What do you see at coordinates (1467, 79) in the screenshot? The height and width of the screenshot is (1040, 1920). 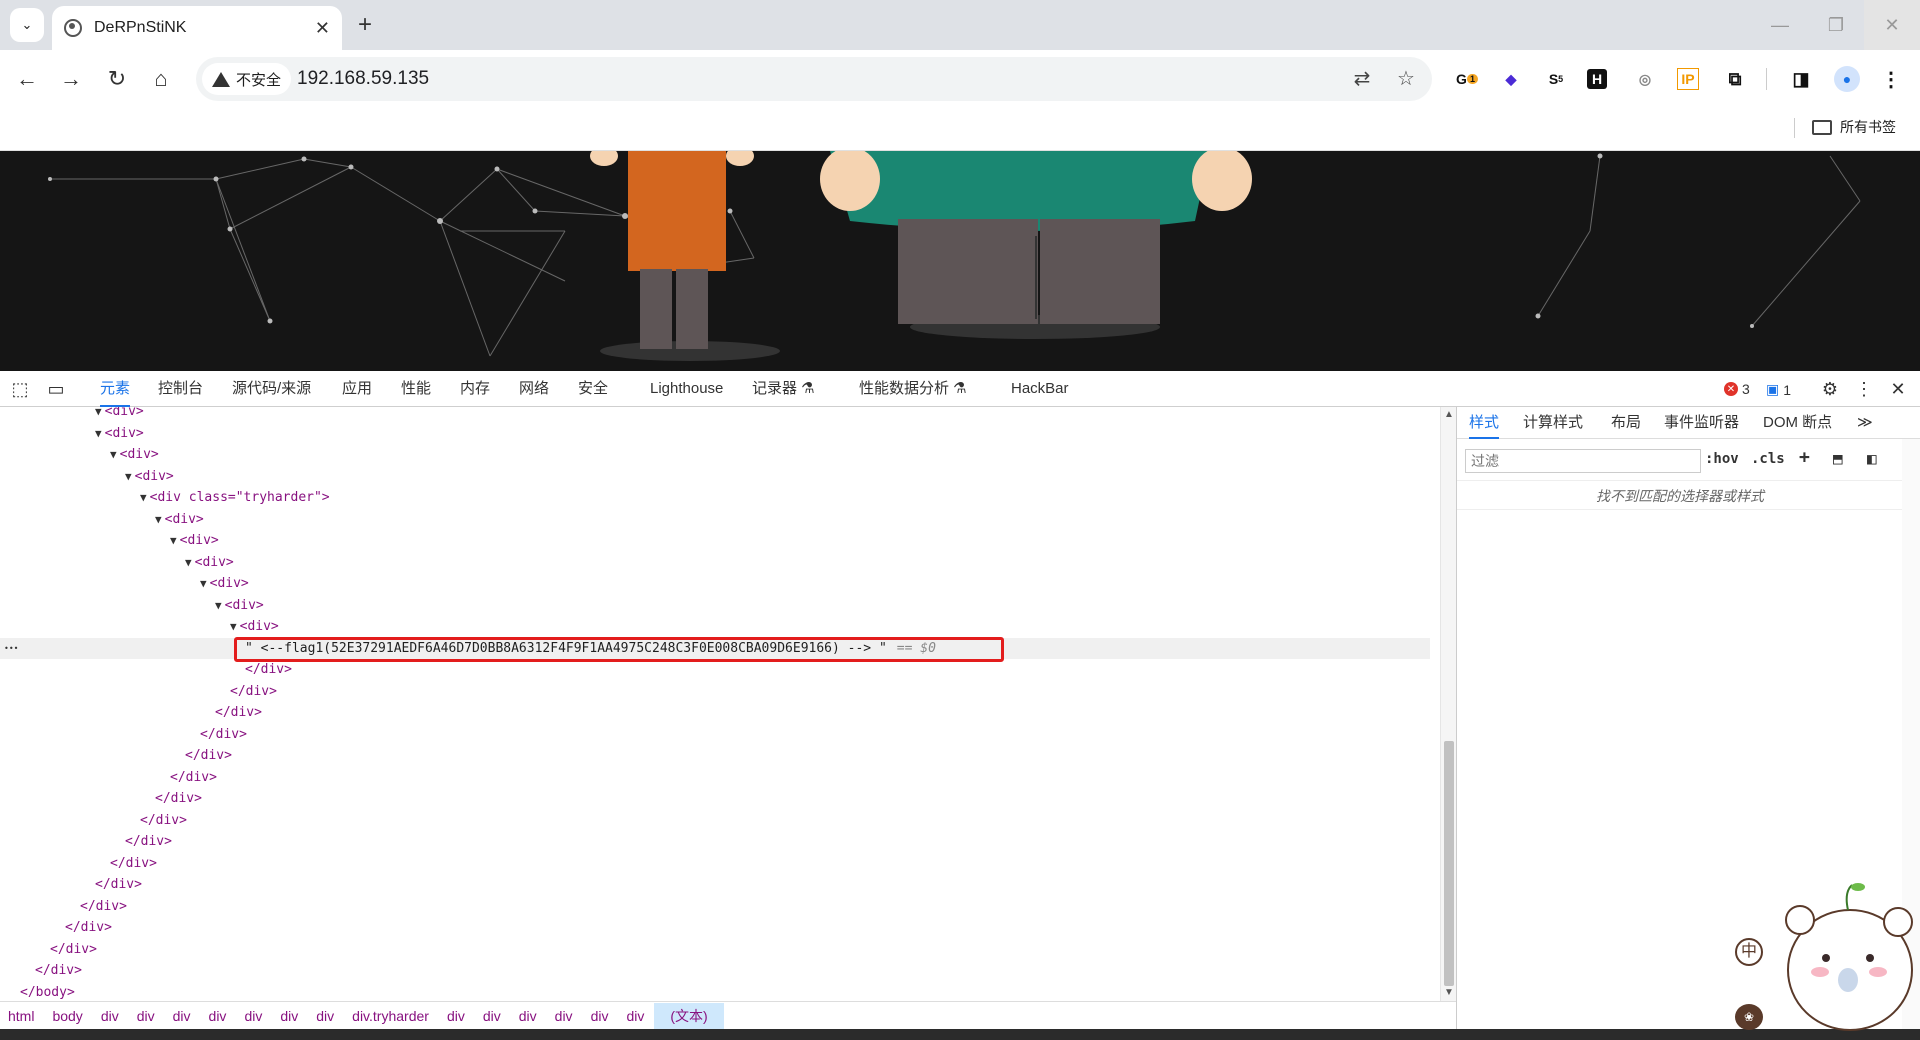 I see `extension-g-icon: G1` at bounding box center [1467, 79].